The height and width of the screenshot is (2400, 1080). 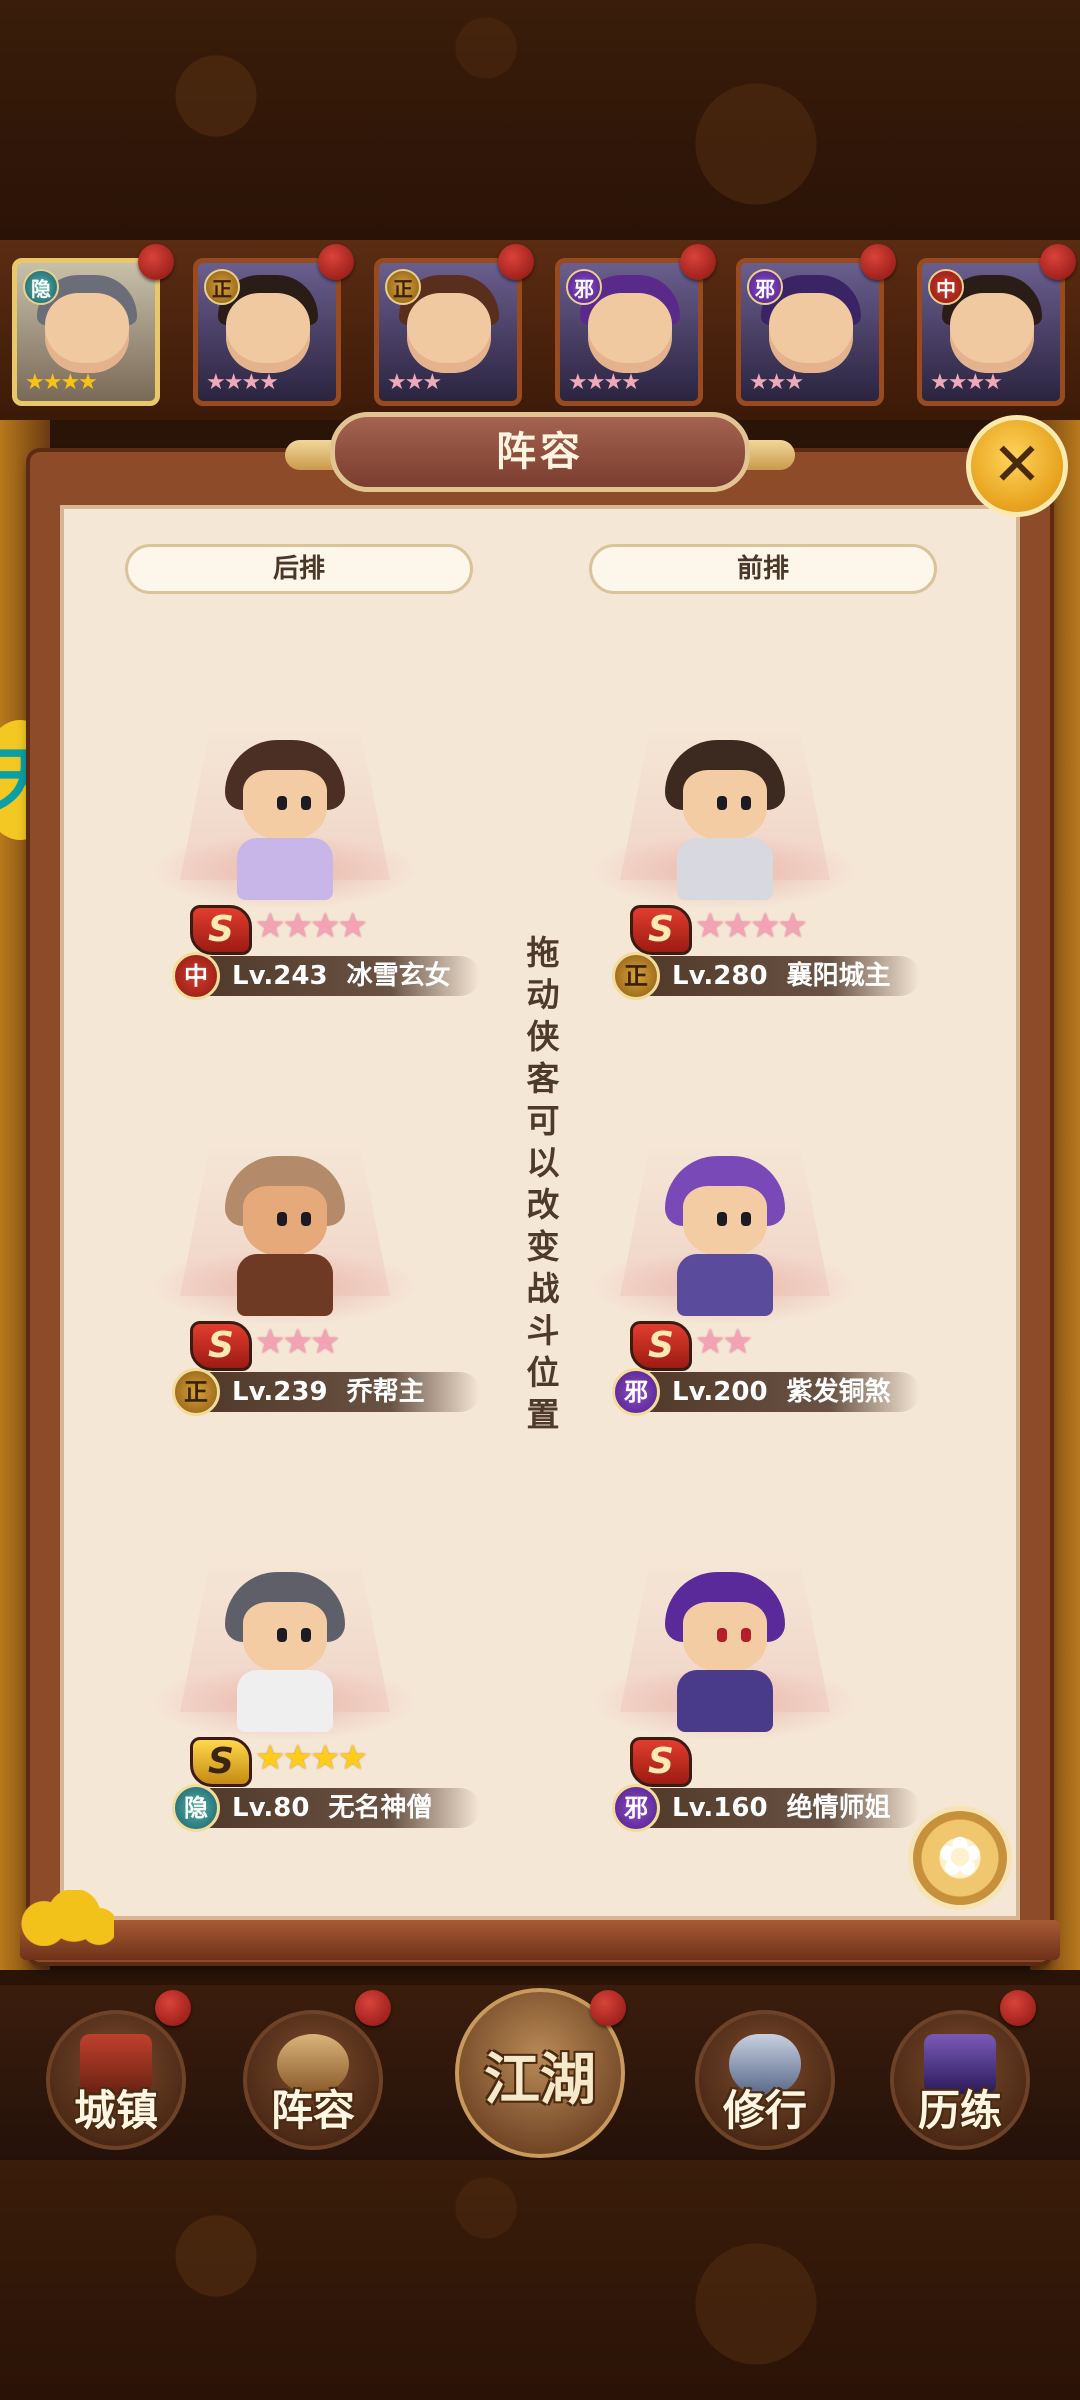 I want to click on hero-level: Lv.160, so click(x=720, y=1808).